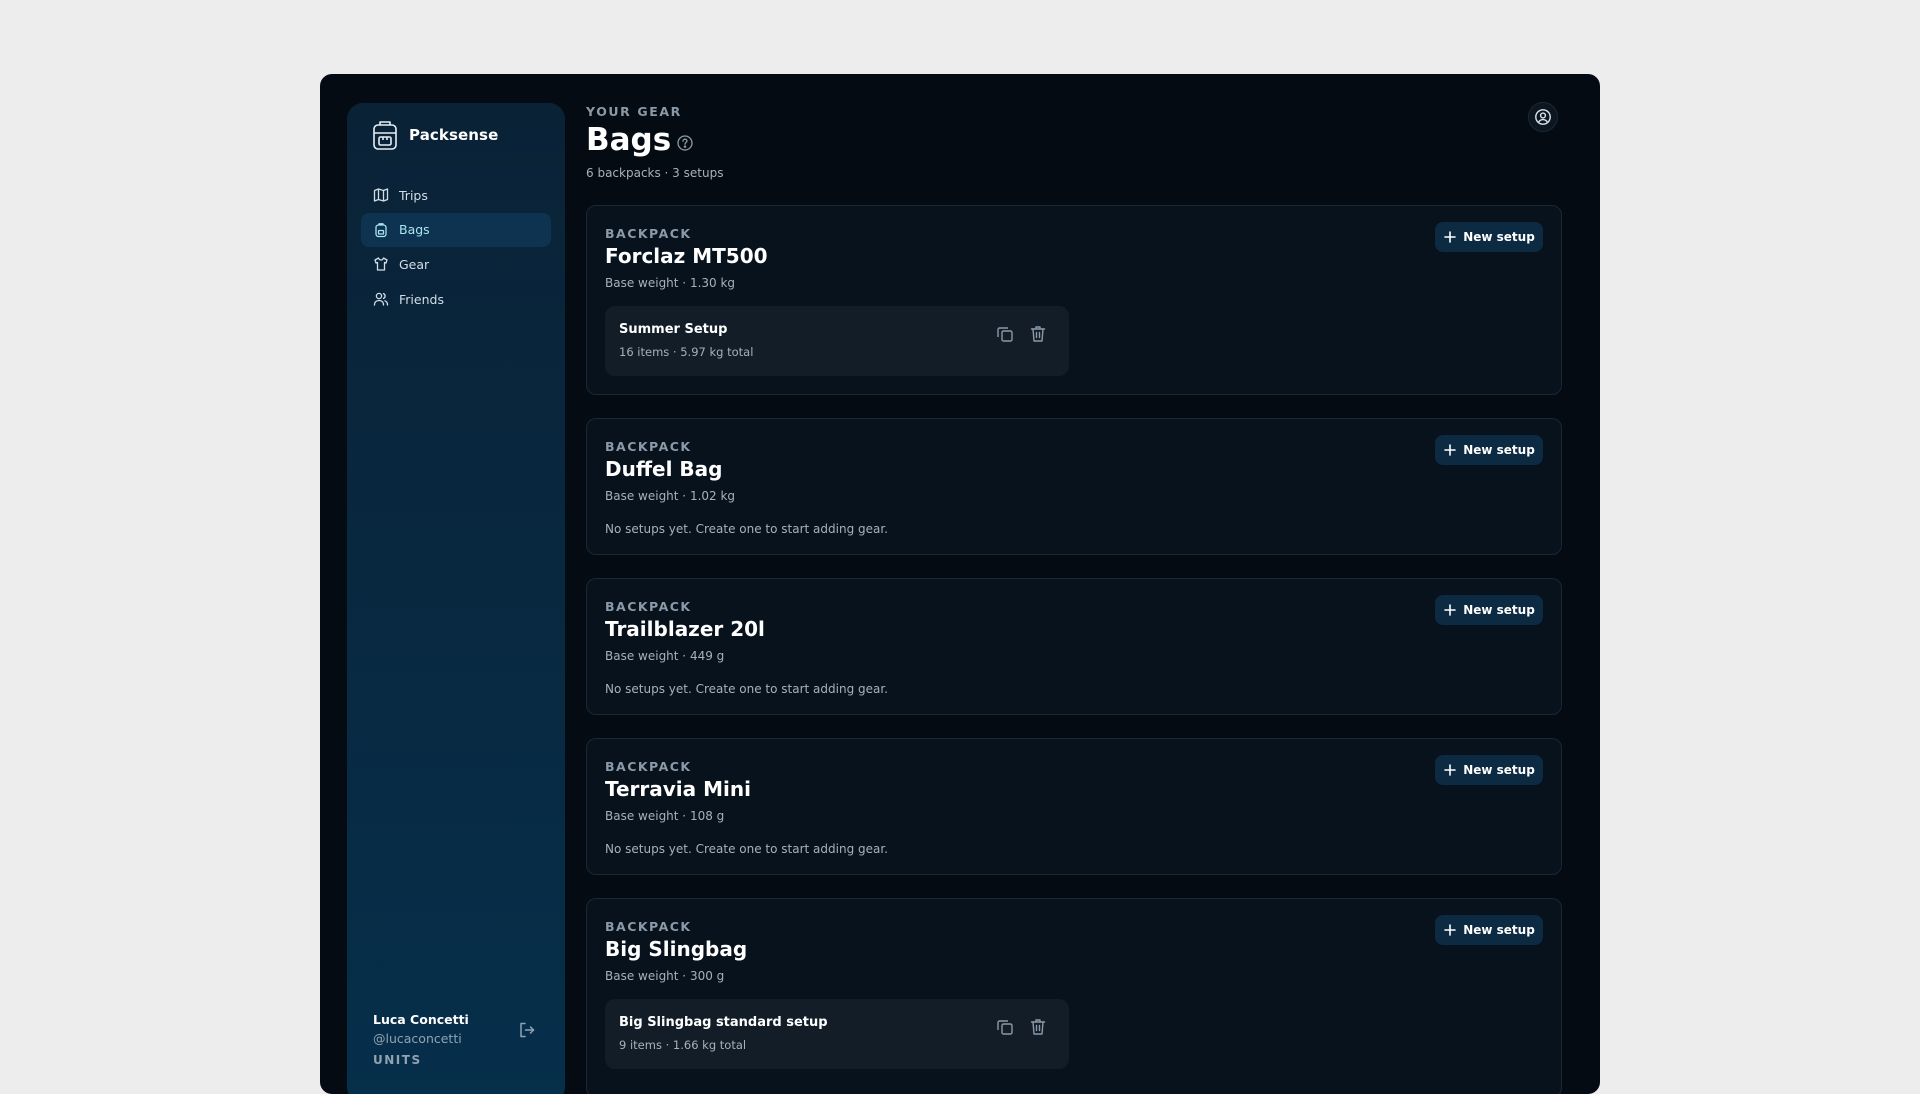 This screenshot has width=1920, height=1094. I want to click on setup-meta: 16 items · 5.97 kg total, so click(686, 352).